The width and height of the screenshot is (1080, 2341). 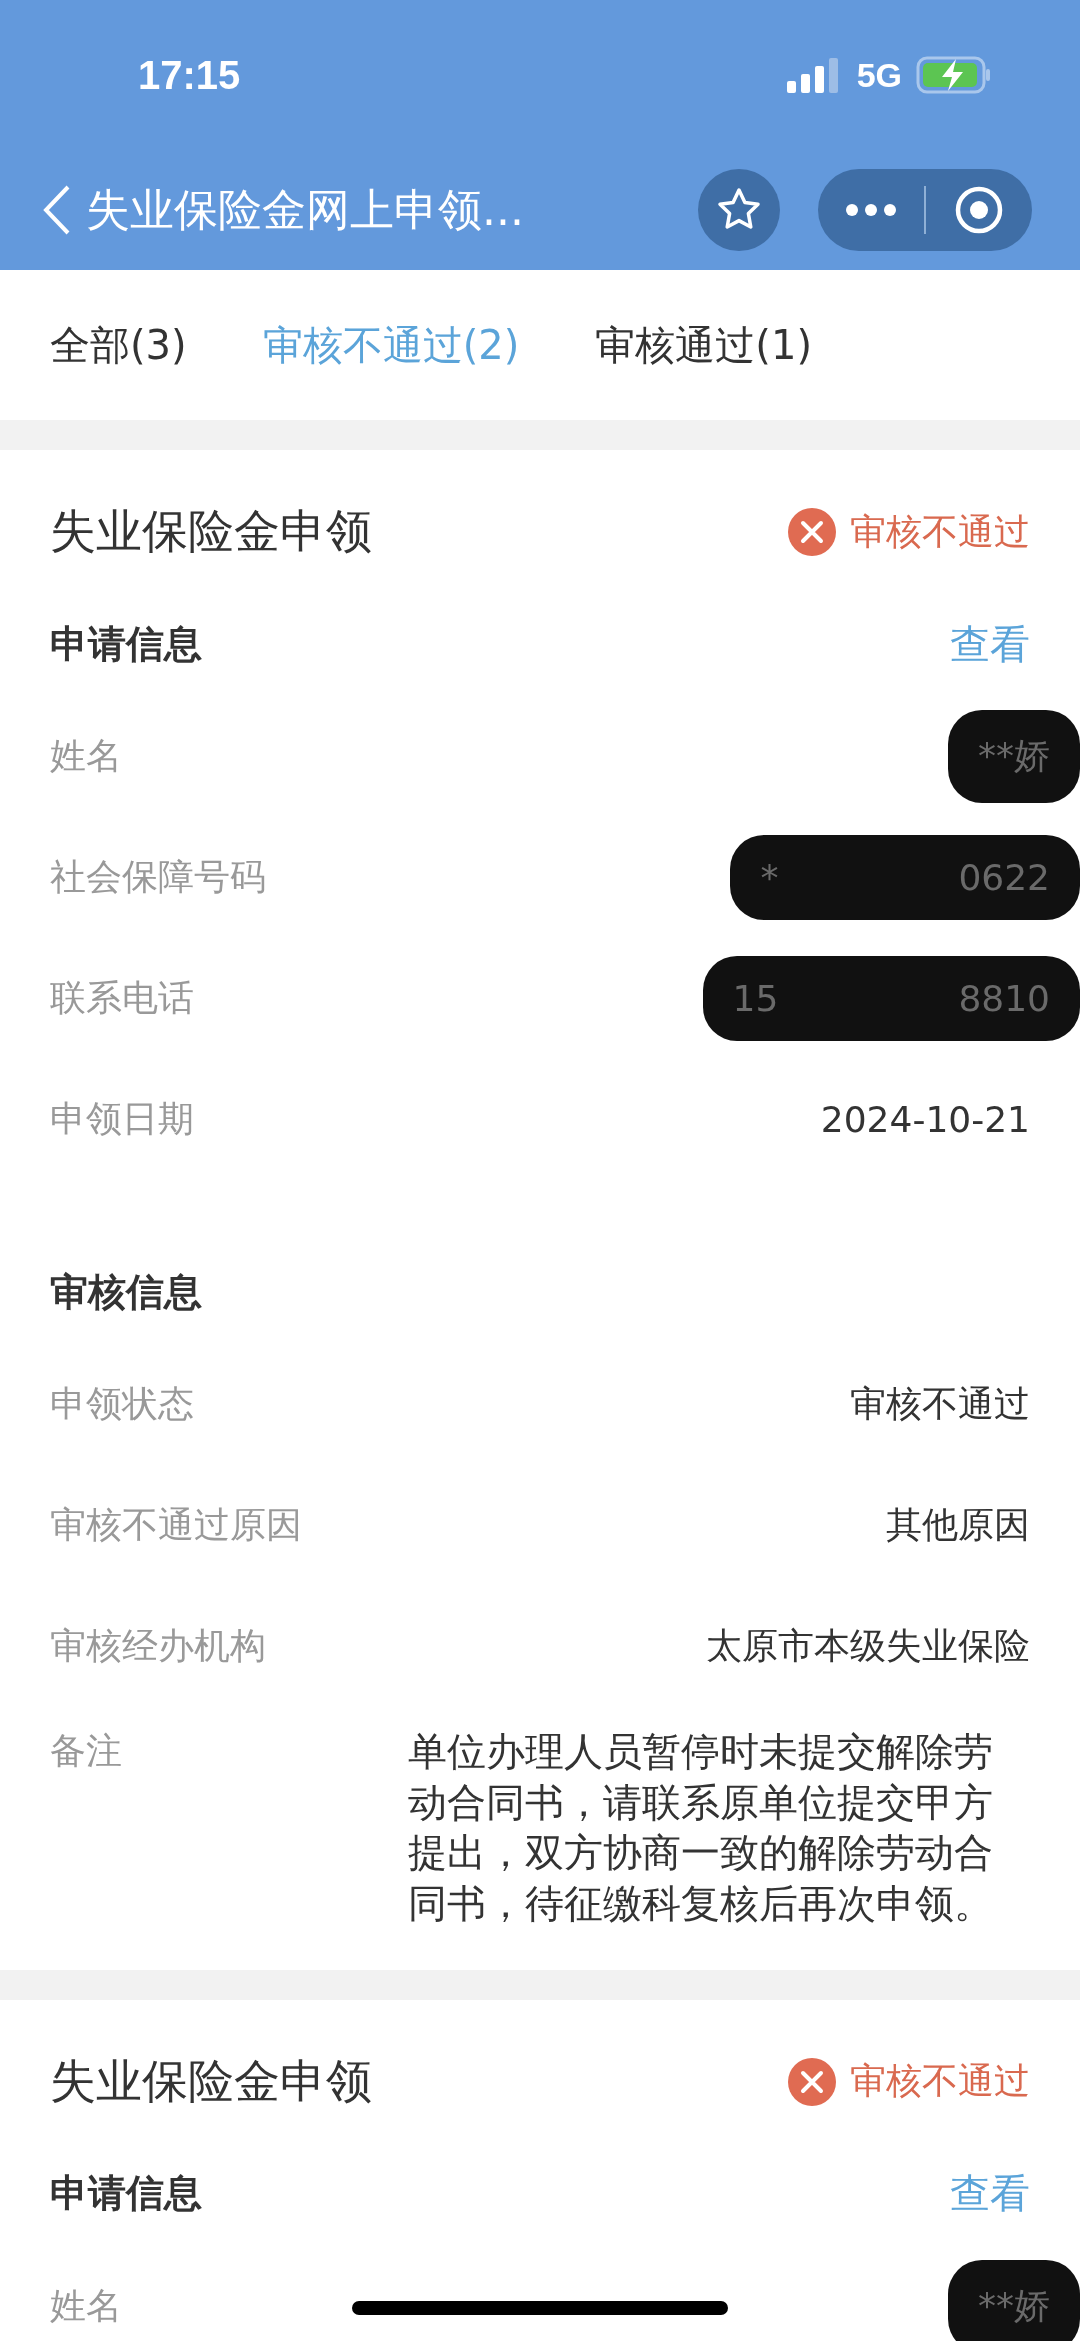 What do you see at coordinates (940, 1404) in the screenshot?
I see `field-value: 审核不通过` at bounding box center [940, 1404].